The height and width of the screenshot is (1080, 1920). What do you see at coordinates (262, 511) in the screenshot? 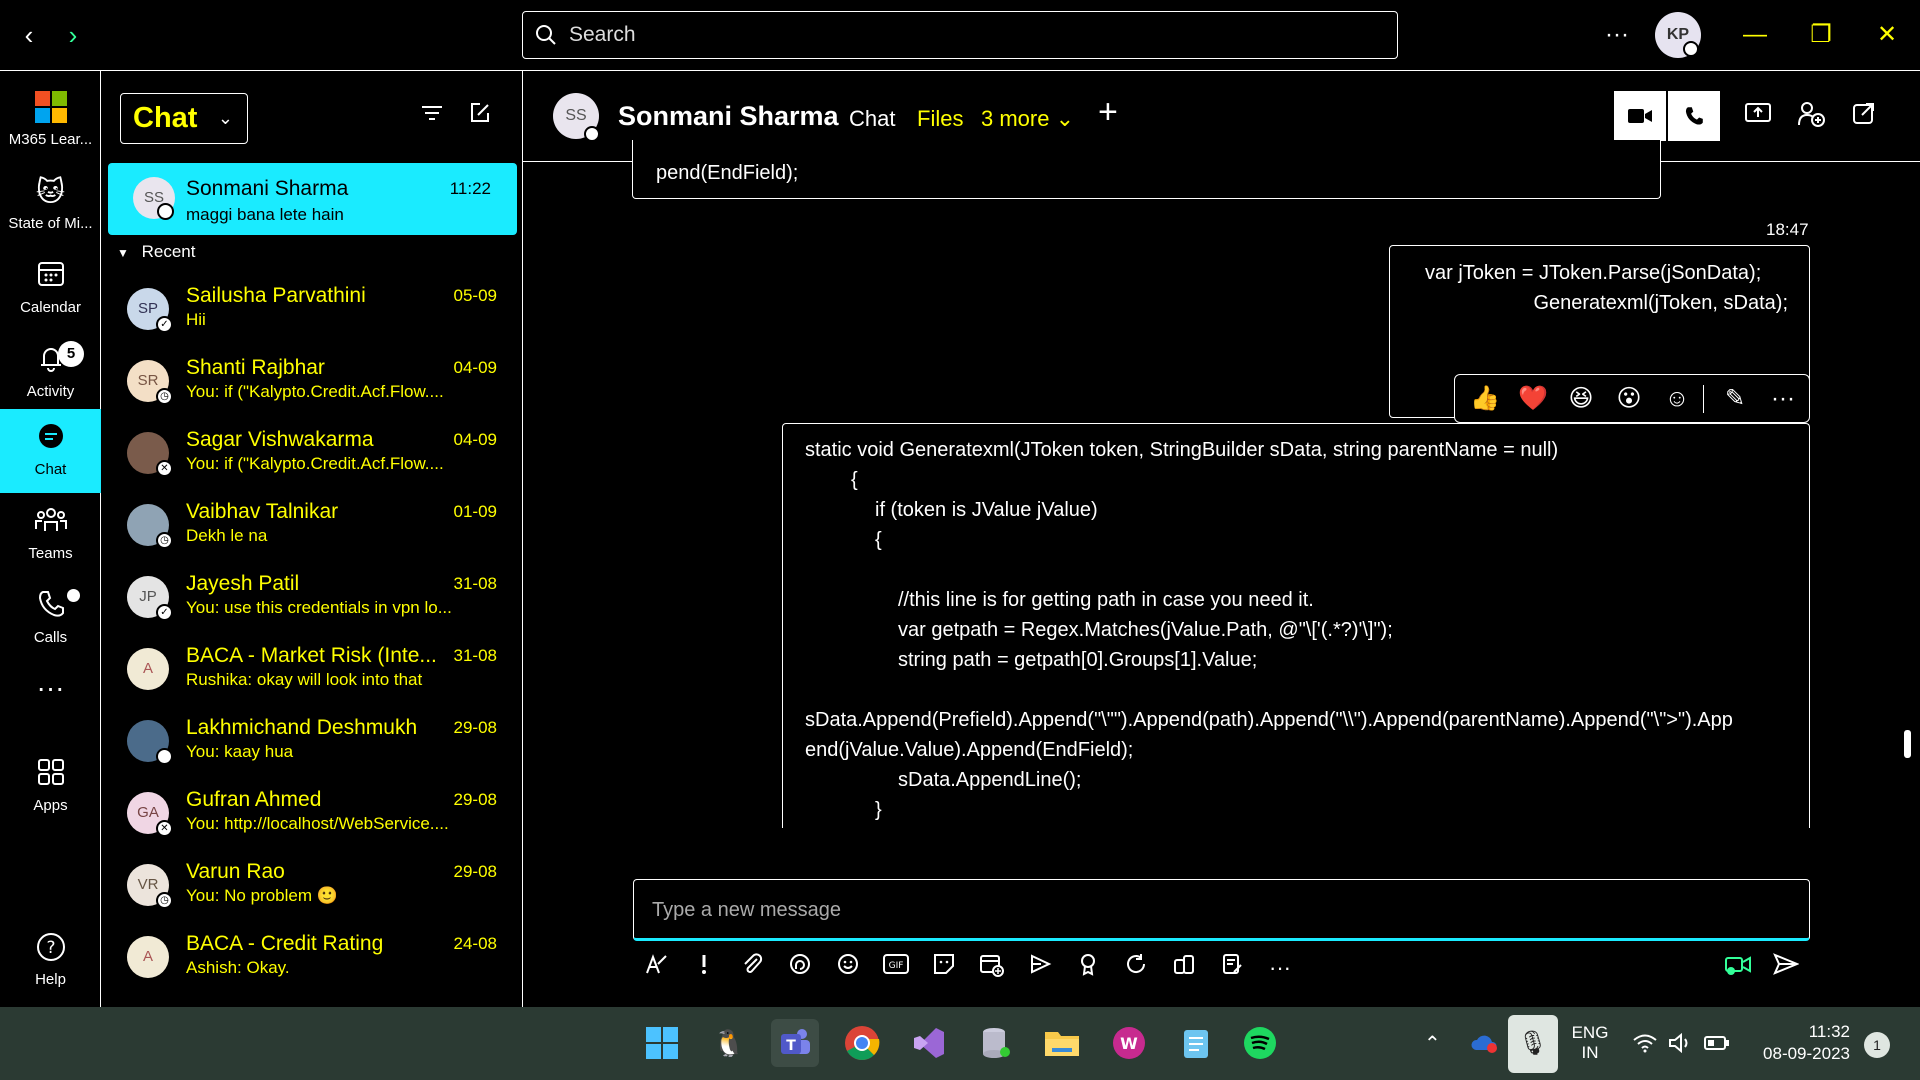
I see `chat-item-name: Vaibhav Talnikar` at bounding box center [262, 511].